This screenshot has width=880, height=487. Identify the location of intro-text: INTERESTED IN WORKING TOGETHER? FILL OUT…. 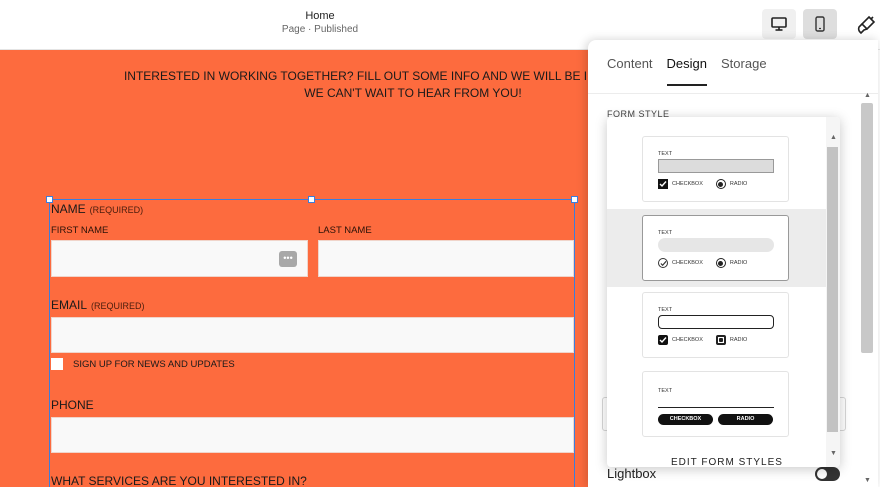
(296, 85).